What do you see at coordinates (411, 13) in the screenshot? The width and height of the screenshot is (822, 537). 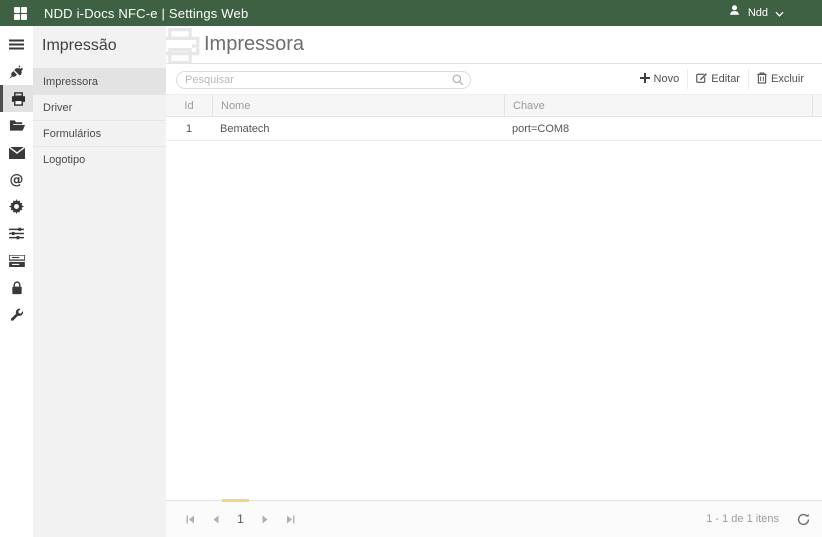 I see `topbar: NDD i-Docs NFC-e | Settings Web Ndd` at bounding box center [411, 13].